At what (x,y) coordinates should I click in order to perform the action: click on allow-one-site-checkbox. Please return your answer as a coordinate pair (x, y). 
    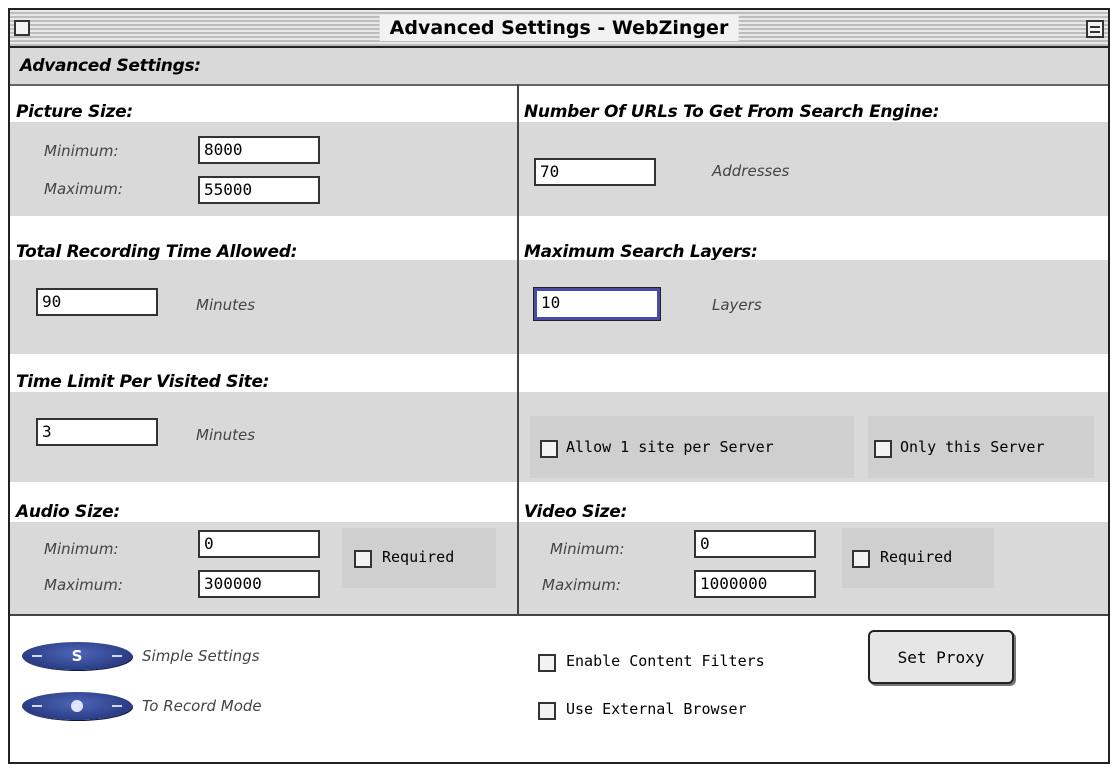
    Looking at the image, I should click on (549, 449).